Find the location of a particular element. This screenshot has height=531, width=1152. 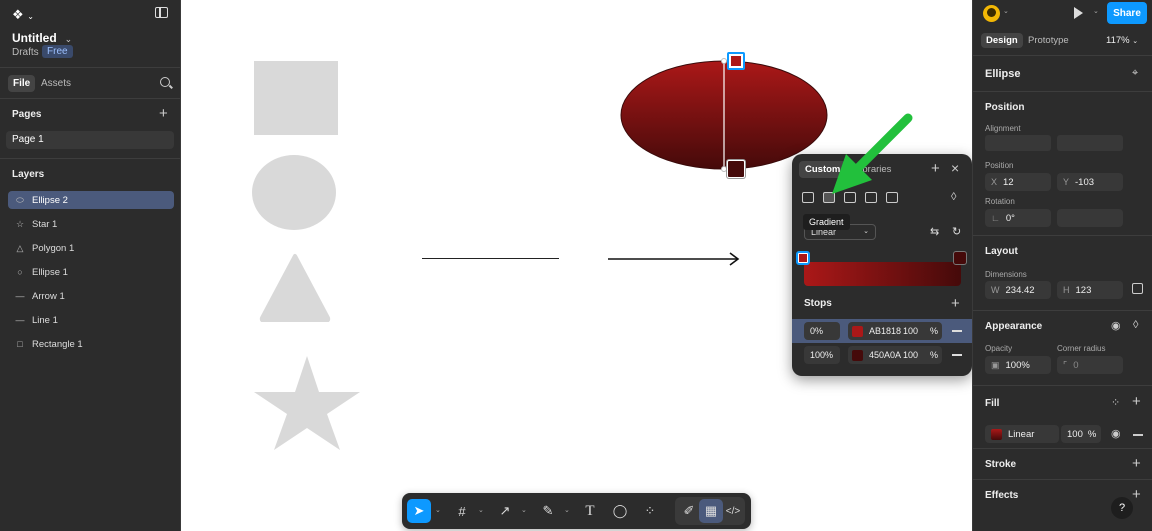

layer-item: — Line 1 is located at coordinates (91, 320).